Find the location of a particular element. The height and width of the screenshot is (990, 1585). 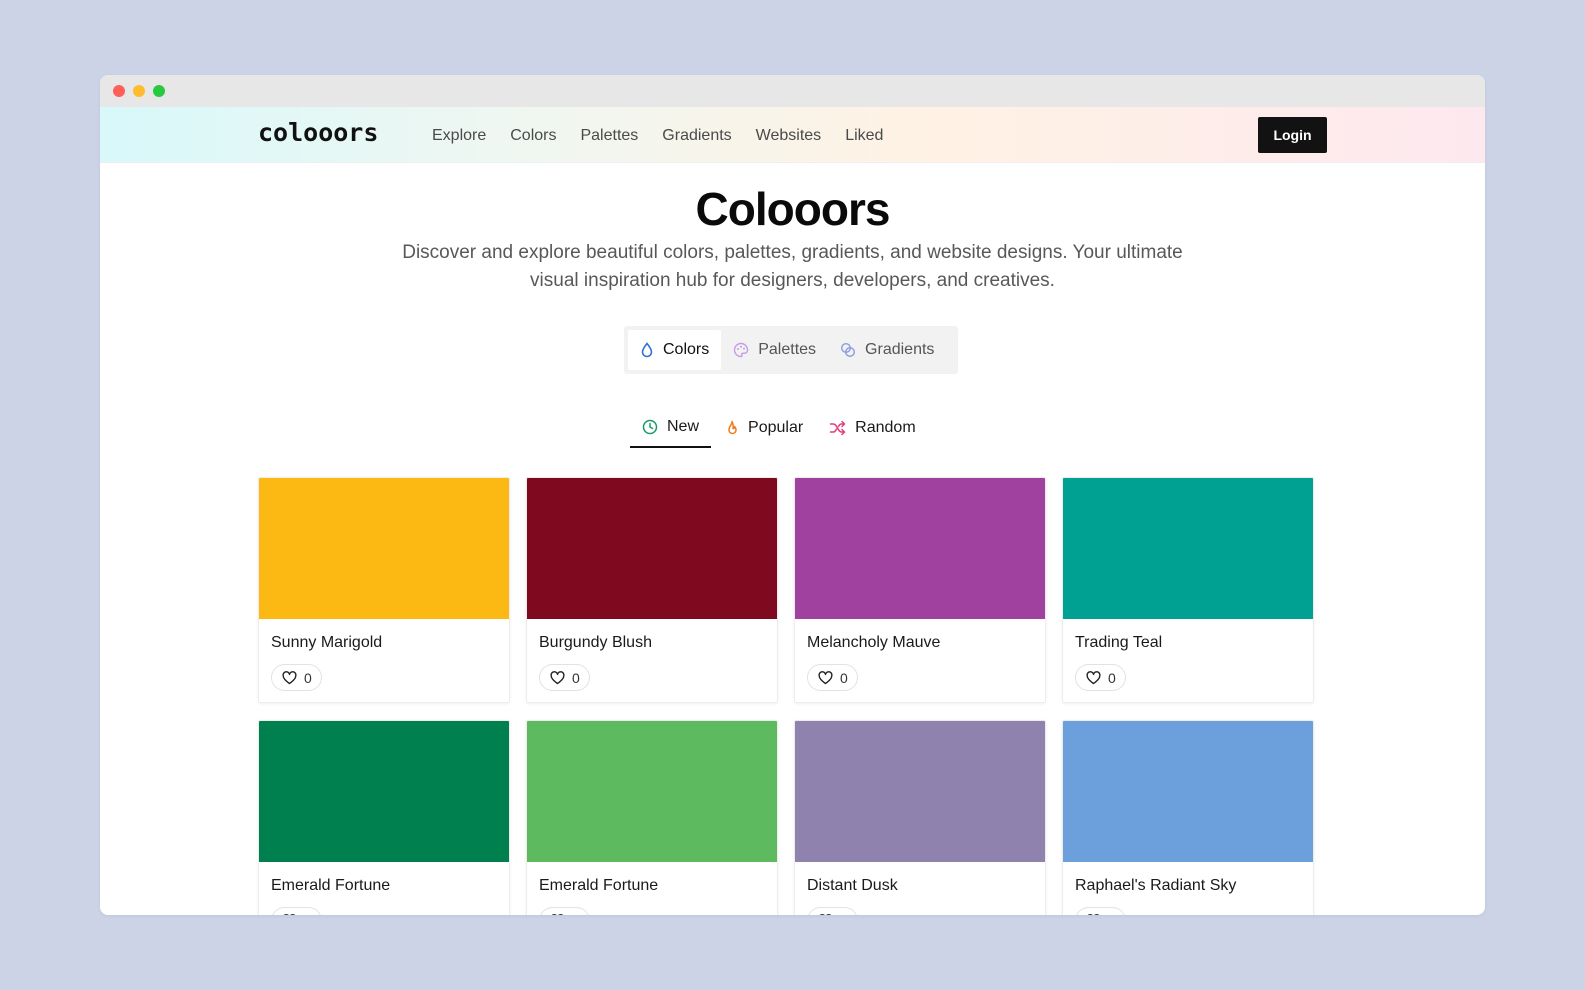

sort-tabs: New Popular Random is located at coordinates (780, 428).